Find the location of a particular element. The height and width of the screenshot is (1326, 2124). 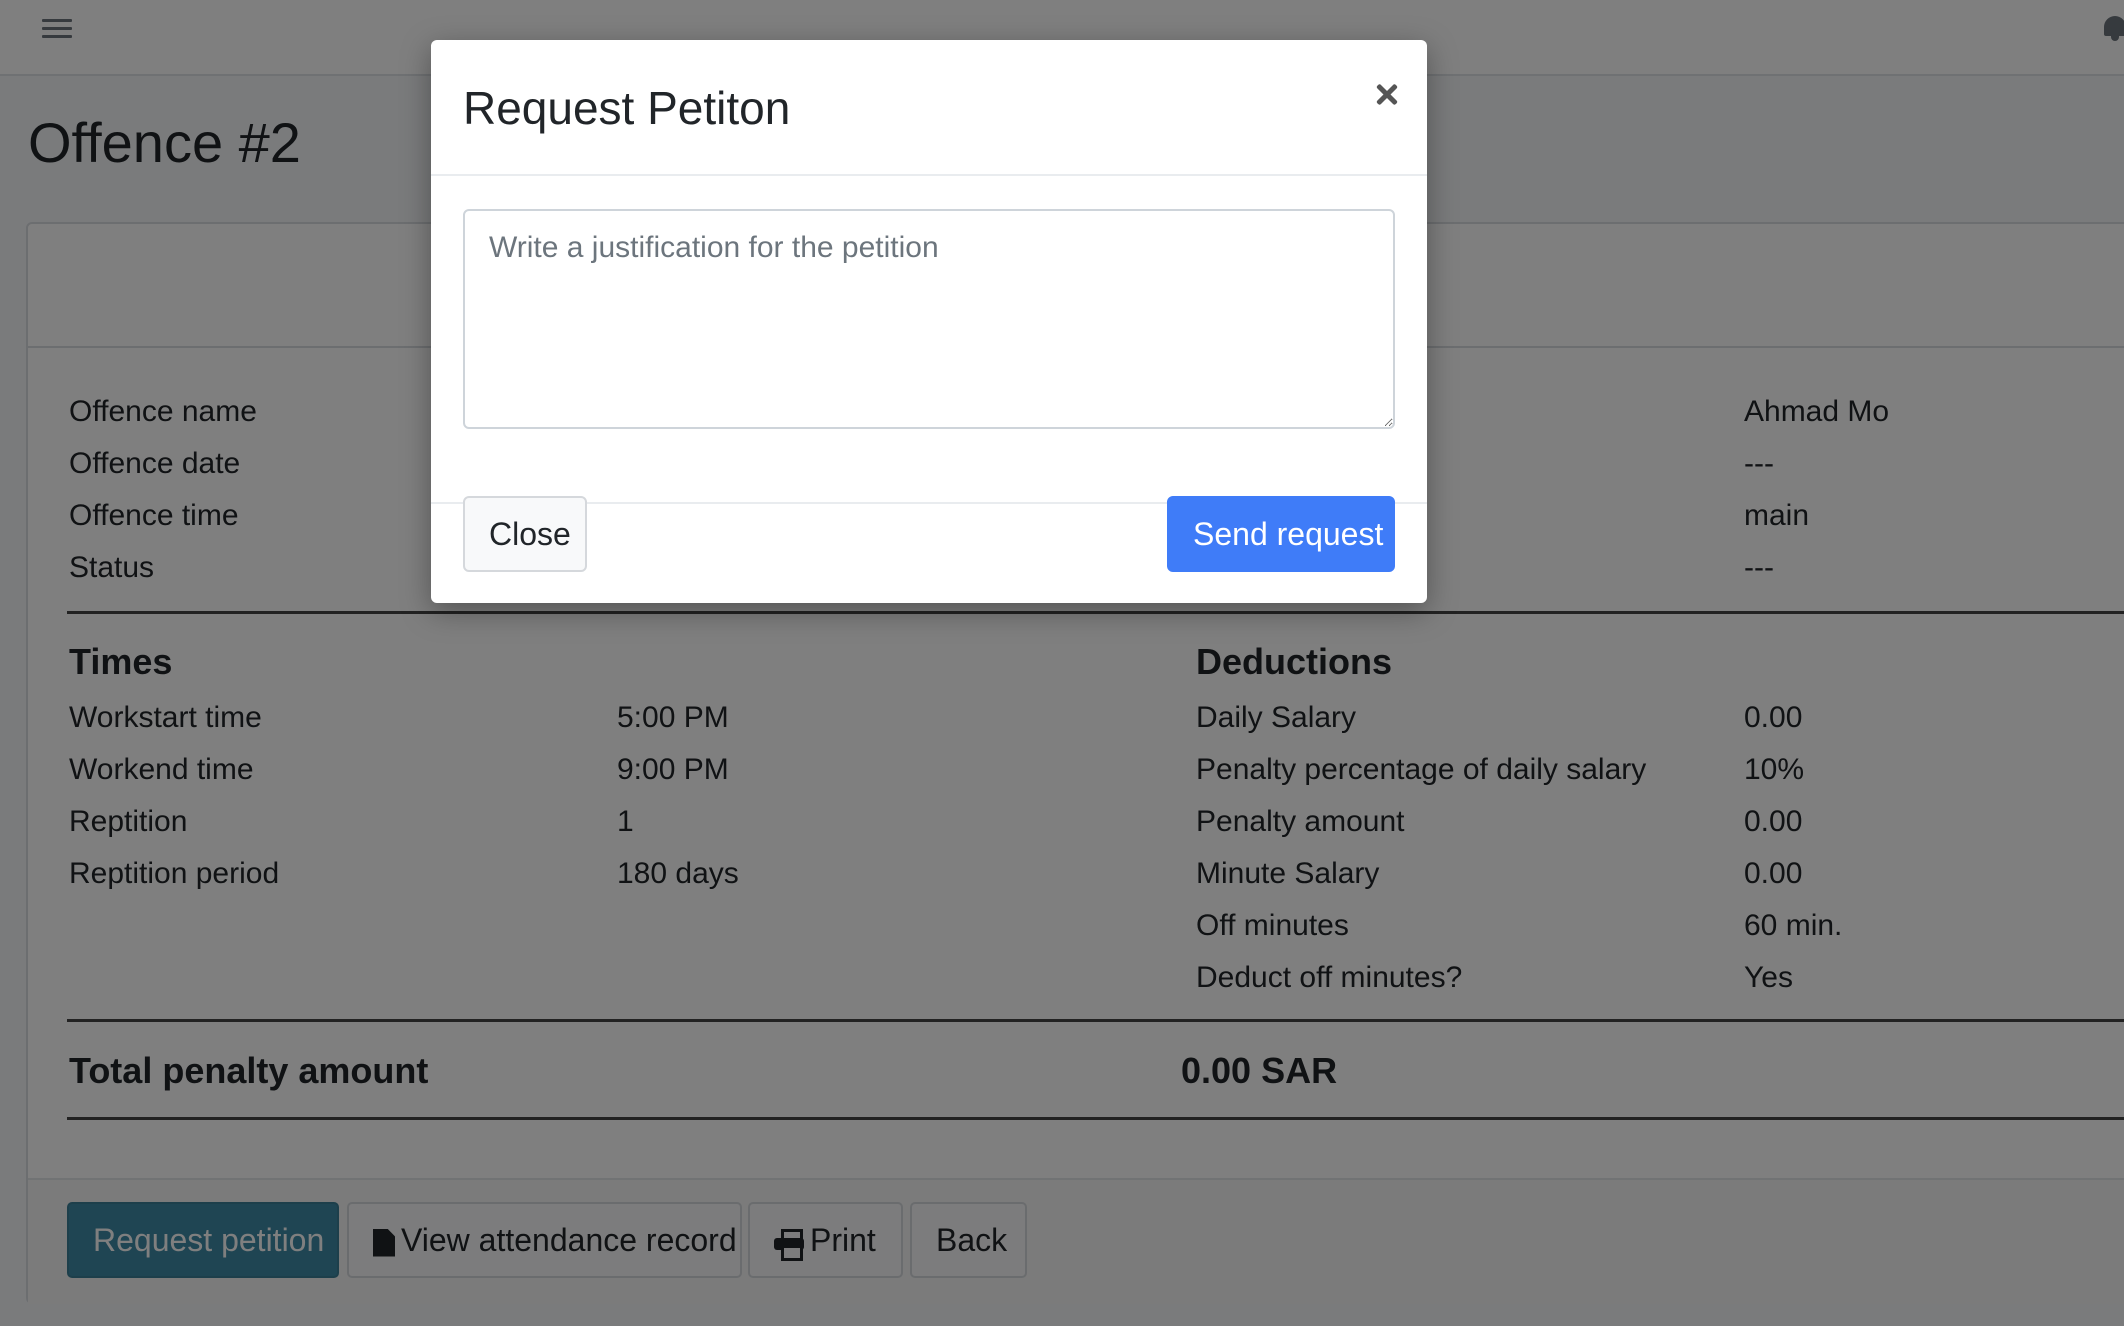

send-request-button: Send request is located at coordinates (1281, 534).